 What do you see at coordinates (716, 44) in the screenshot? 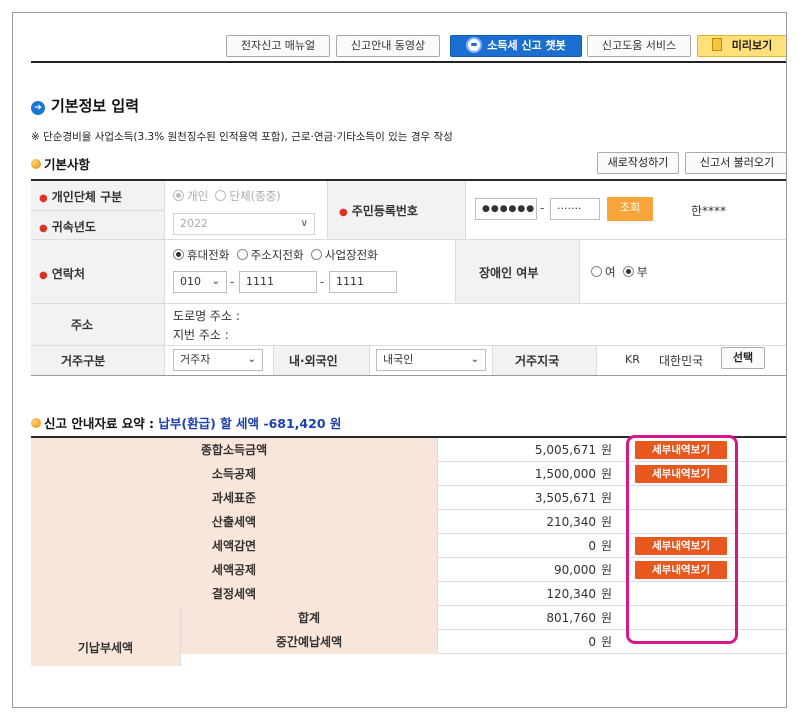
I see `book-icon` at bounding box center [716, 44].